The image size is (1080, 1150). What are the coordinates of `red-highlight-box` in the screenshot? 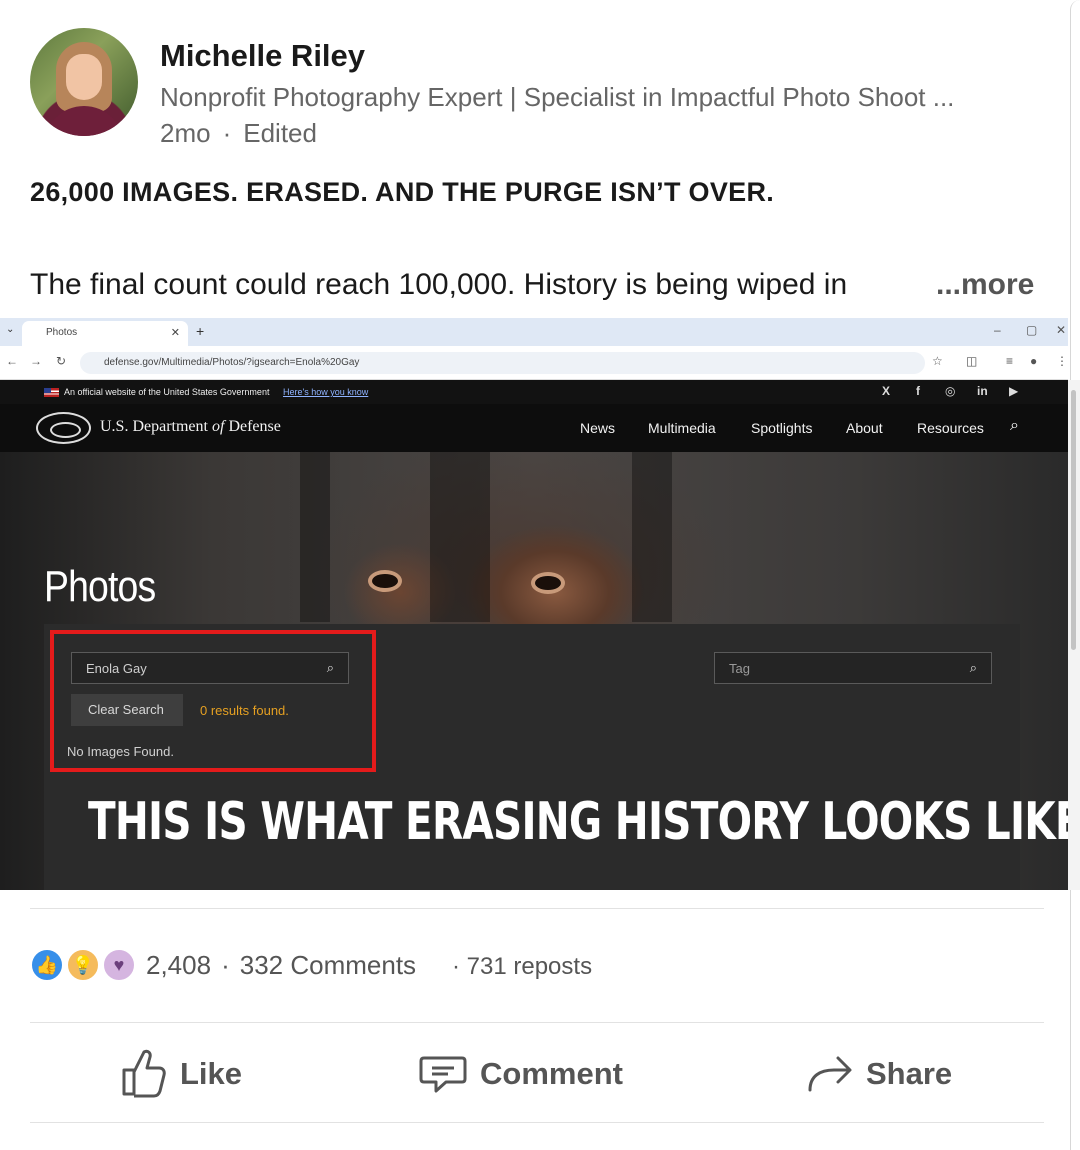 It's located at (213, 701).